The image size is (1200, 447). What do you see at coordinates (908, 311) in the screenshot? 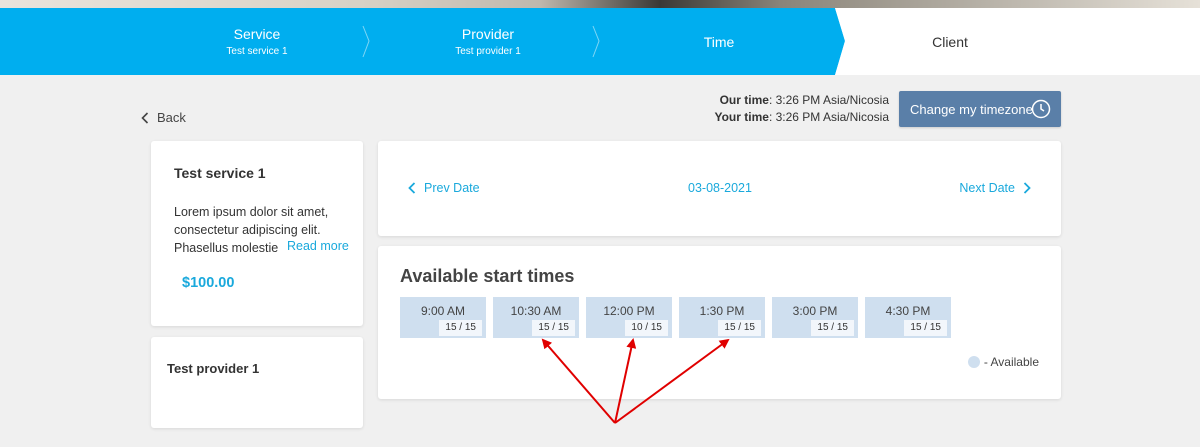
I see `slot-time: 4:30 PM` at bounding box center [908, 311].